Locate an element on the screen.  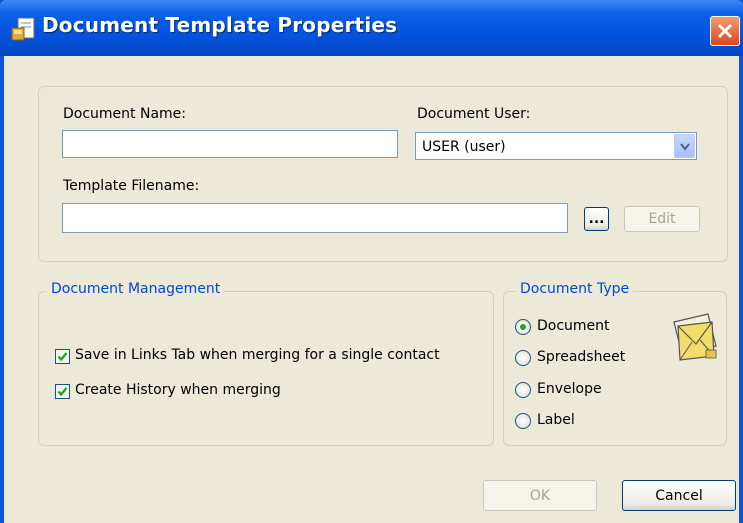
radio-spreadsheet is located at coordinates (523, 358).